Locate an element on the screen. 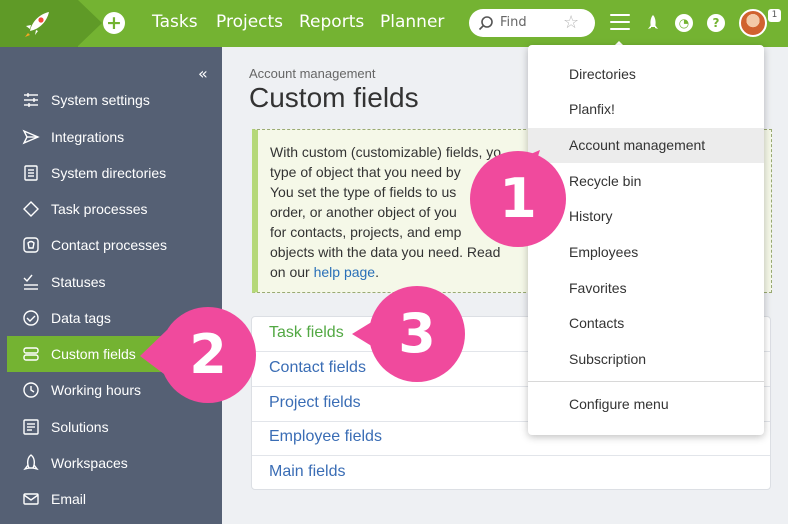 The image size is (788, 524). callout-2: 2 is located at coordinates (208, 355).